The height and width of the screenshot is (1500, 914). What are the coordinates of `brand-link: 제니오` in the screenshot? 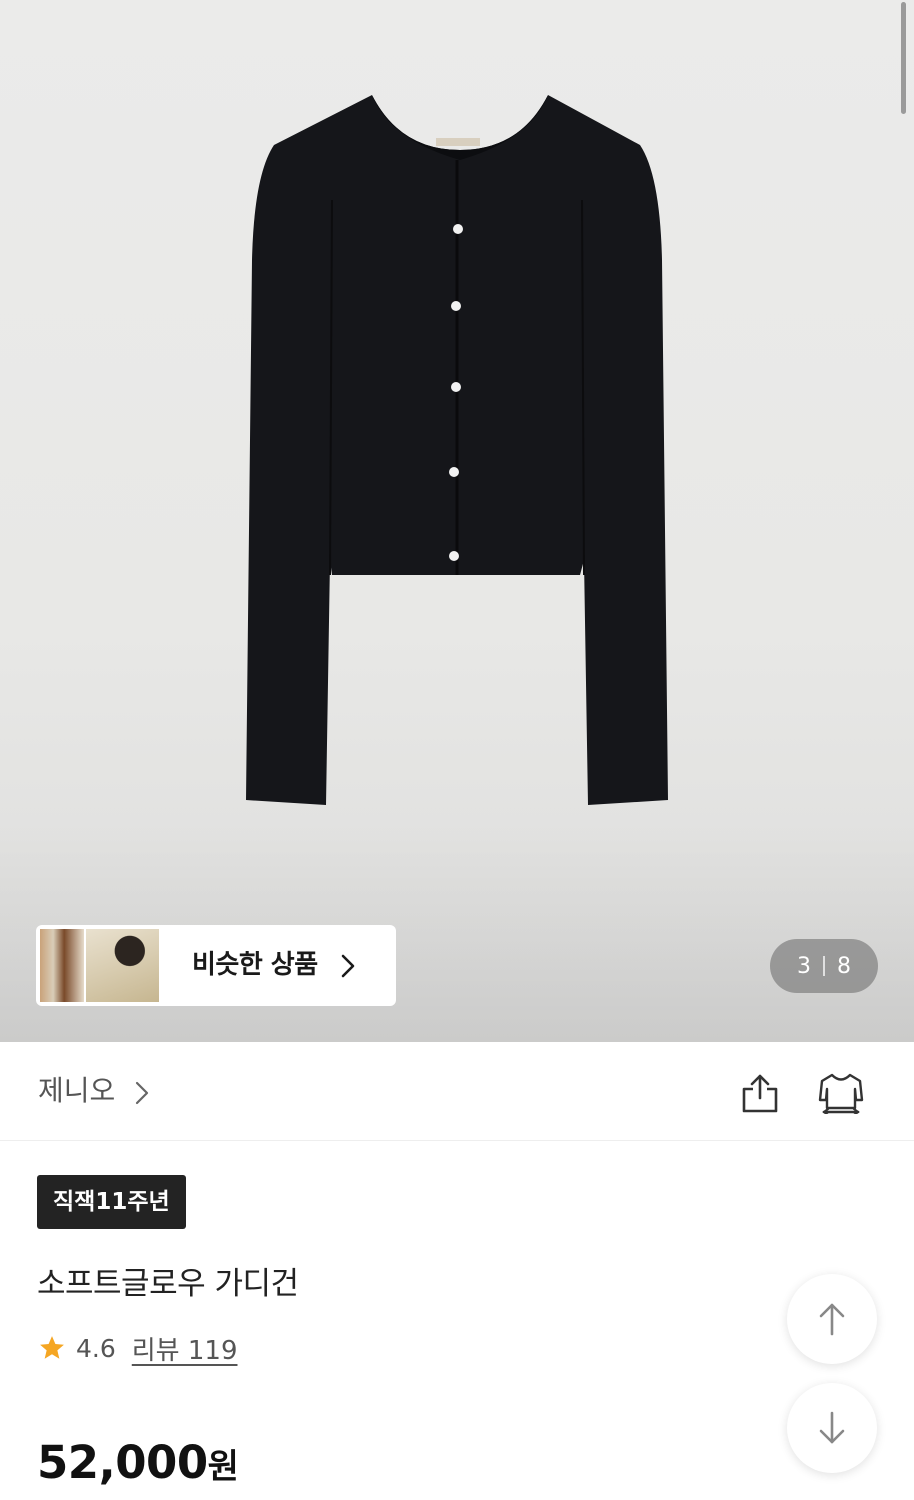 It's located at (76, 1091).